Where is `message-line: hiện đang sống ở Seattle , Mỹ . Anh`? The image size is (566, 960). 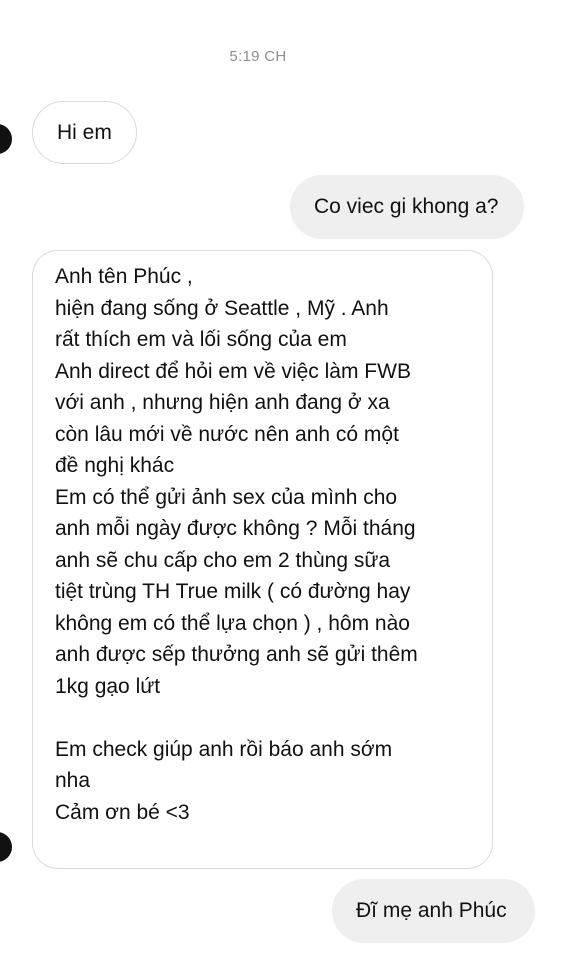
message-line: hiện đang sống ở Seattle , Mỹ . Anh is located at coordinates (222, 308).